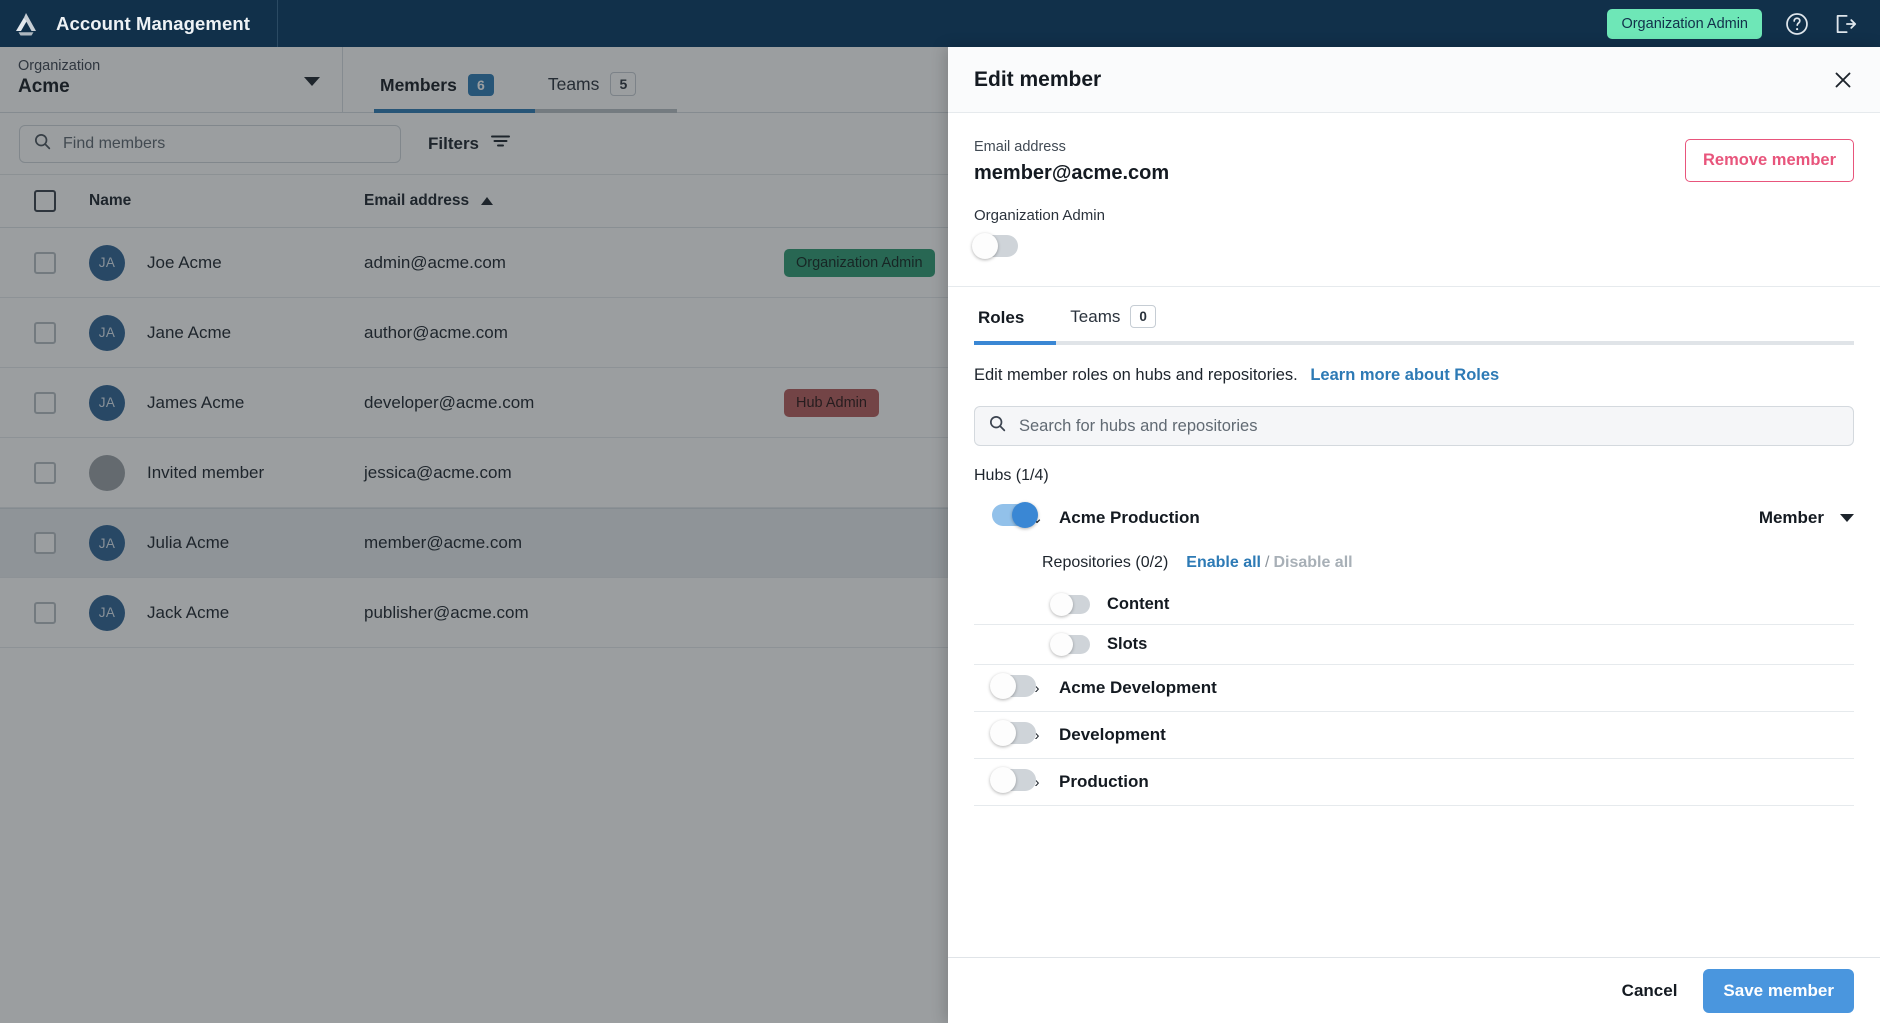 This screenshot has height=1023, width=1880. What do you see at coordinates (1414, 688) in the screenshot?
I see `hub-row: › Acme Development` at bounding box center [1414, 688].